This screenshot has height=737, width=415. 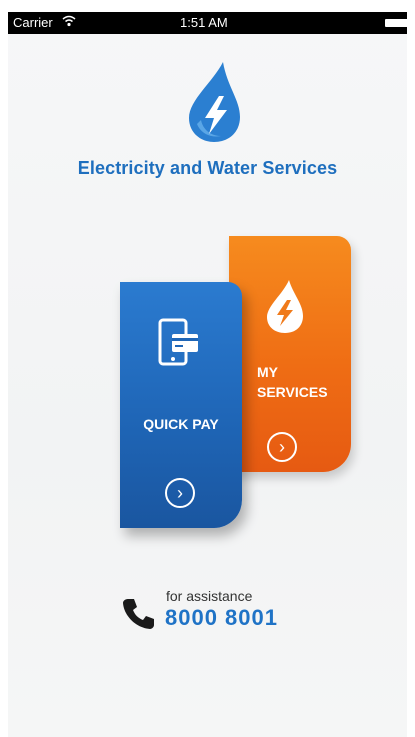 What do you see at coordinates (178, 342) in the screenshot?
I see `tablet-card-icon` at bounding box center [178, 342].